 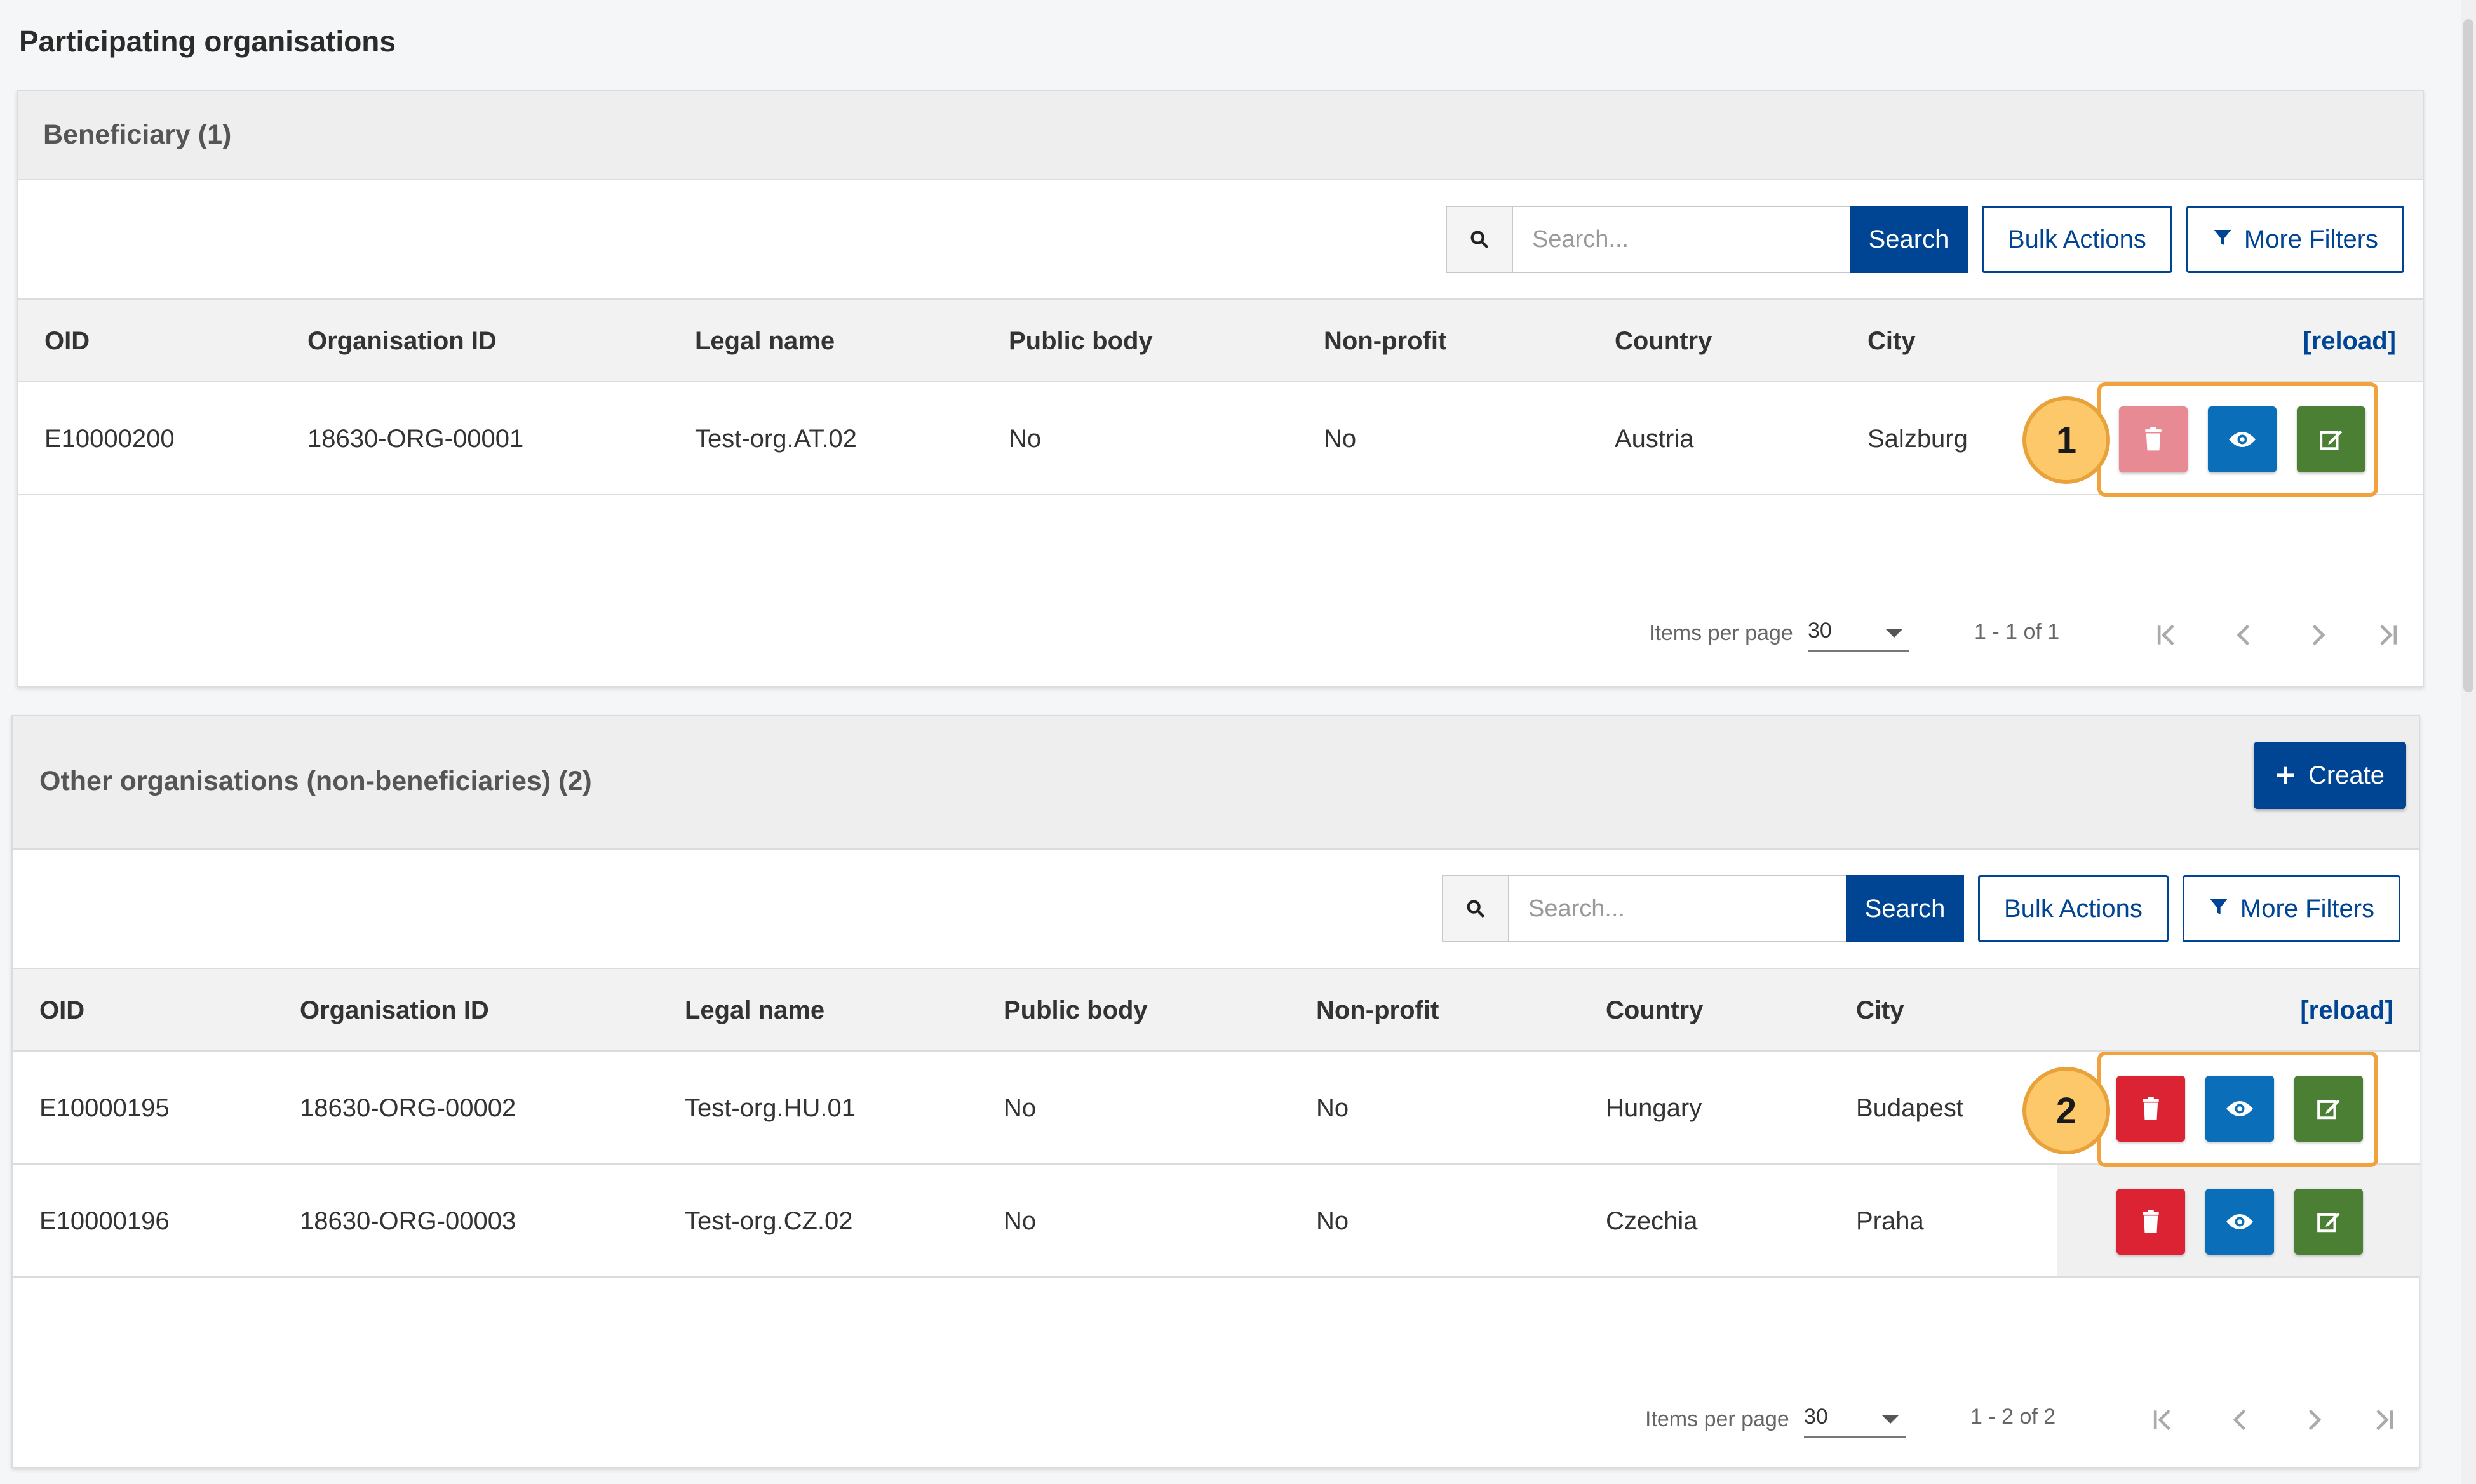 I want to click on cell-oid: E10000200, so click(x=109, y=439).